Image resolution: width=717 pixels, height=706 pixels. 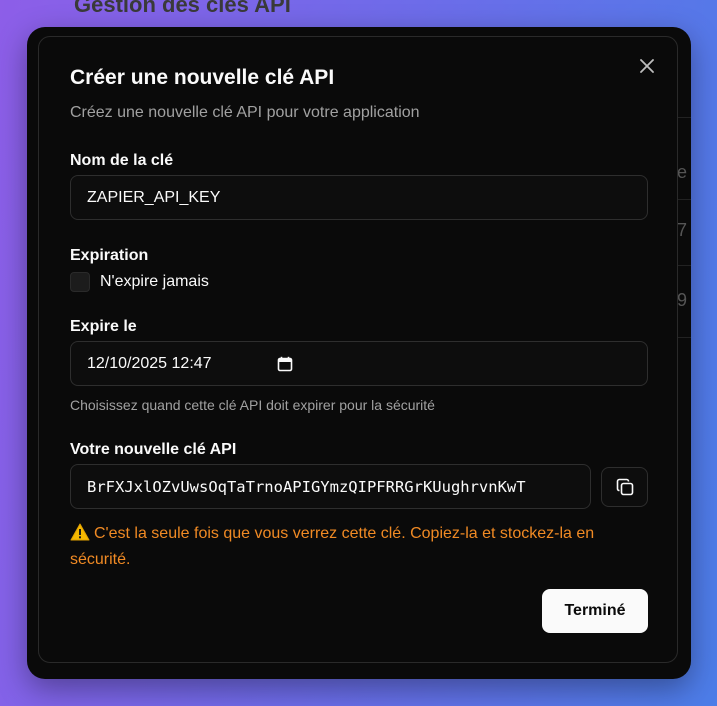 I want to click on close-button, so click(x=647, y=66).